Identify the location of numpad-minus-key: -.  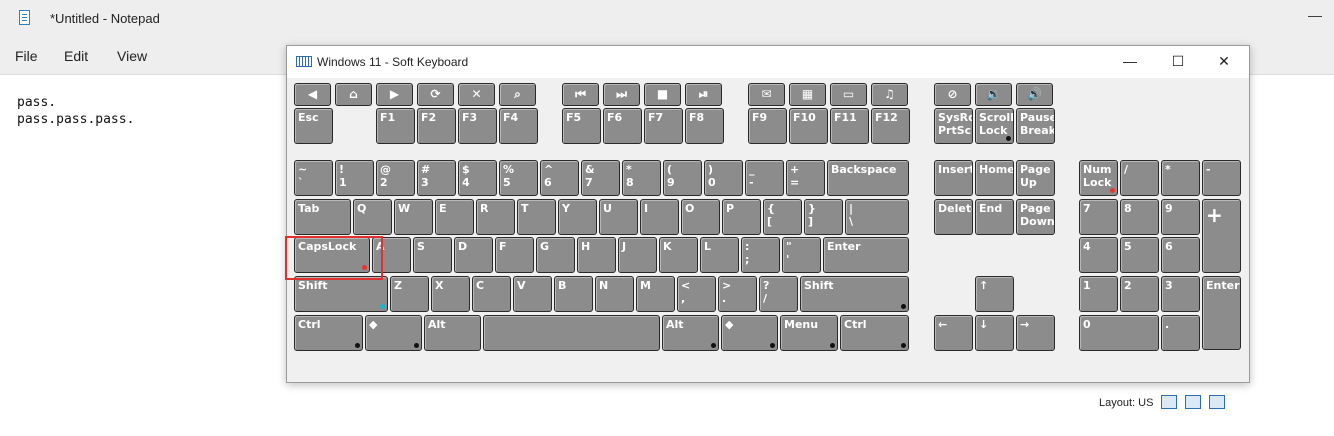
(1221, 178).